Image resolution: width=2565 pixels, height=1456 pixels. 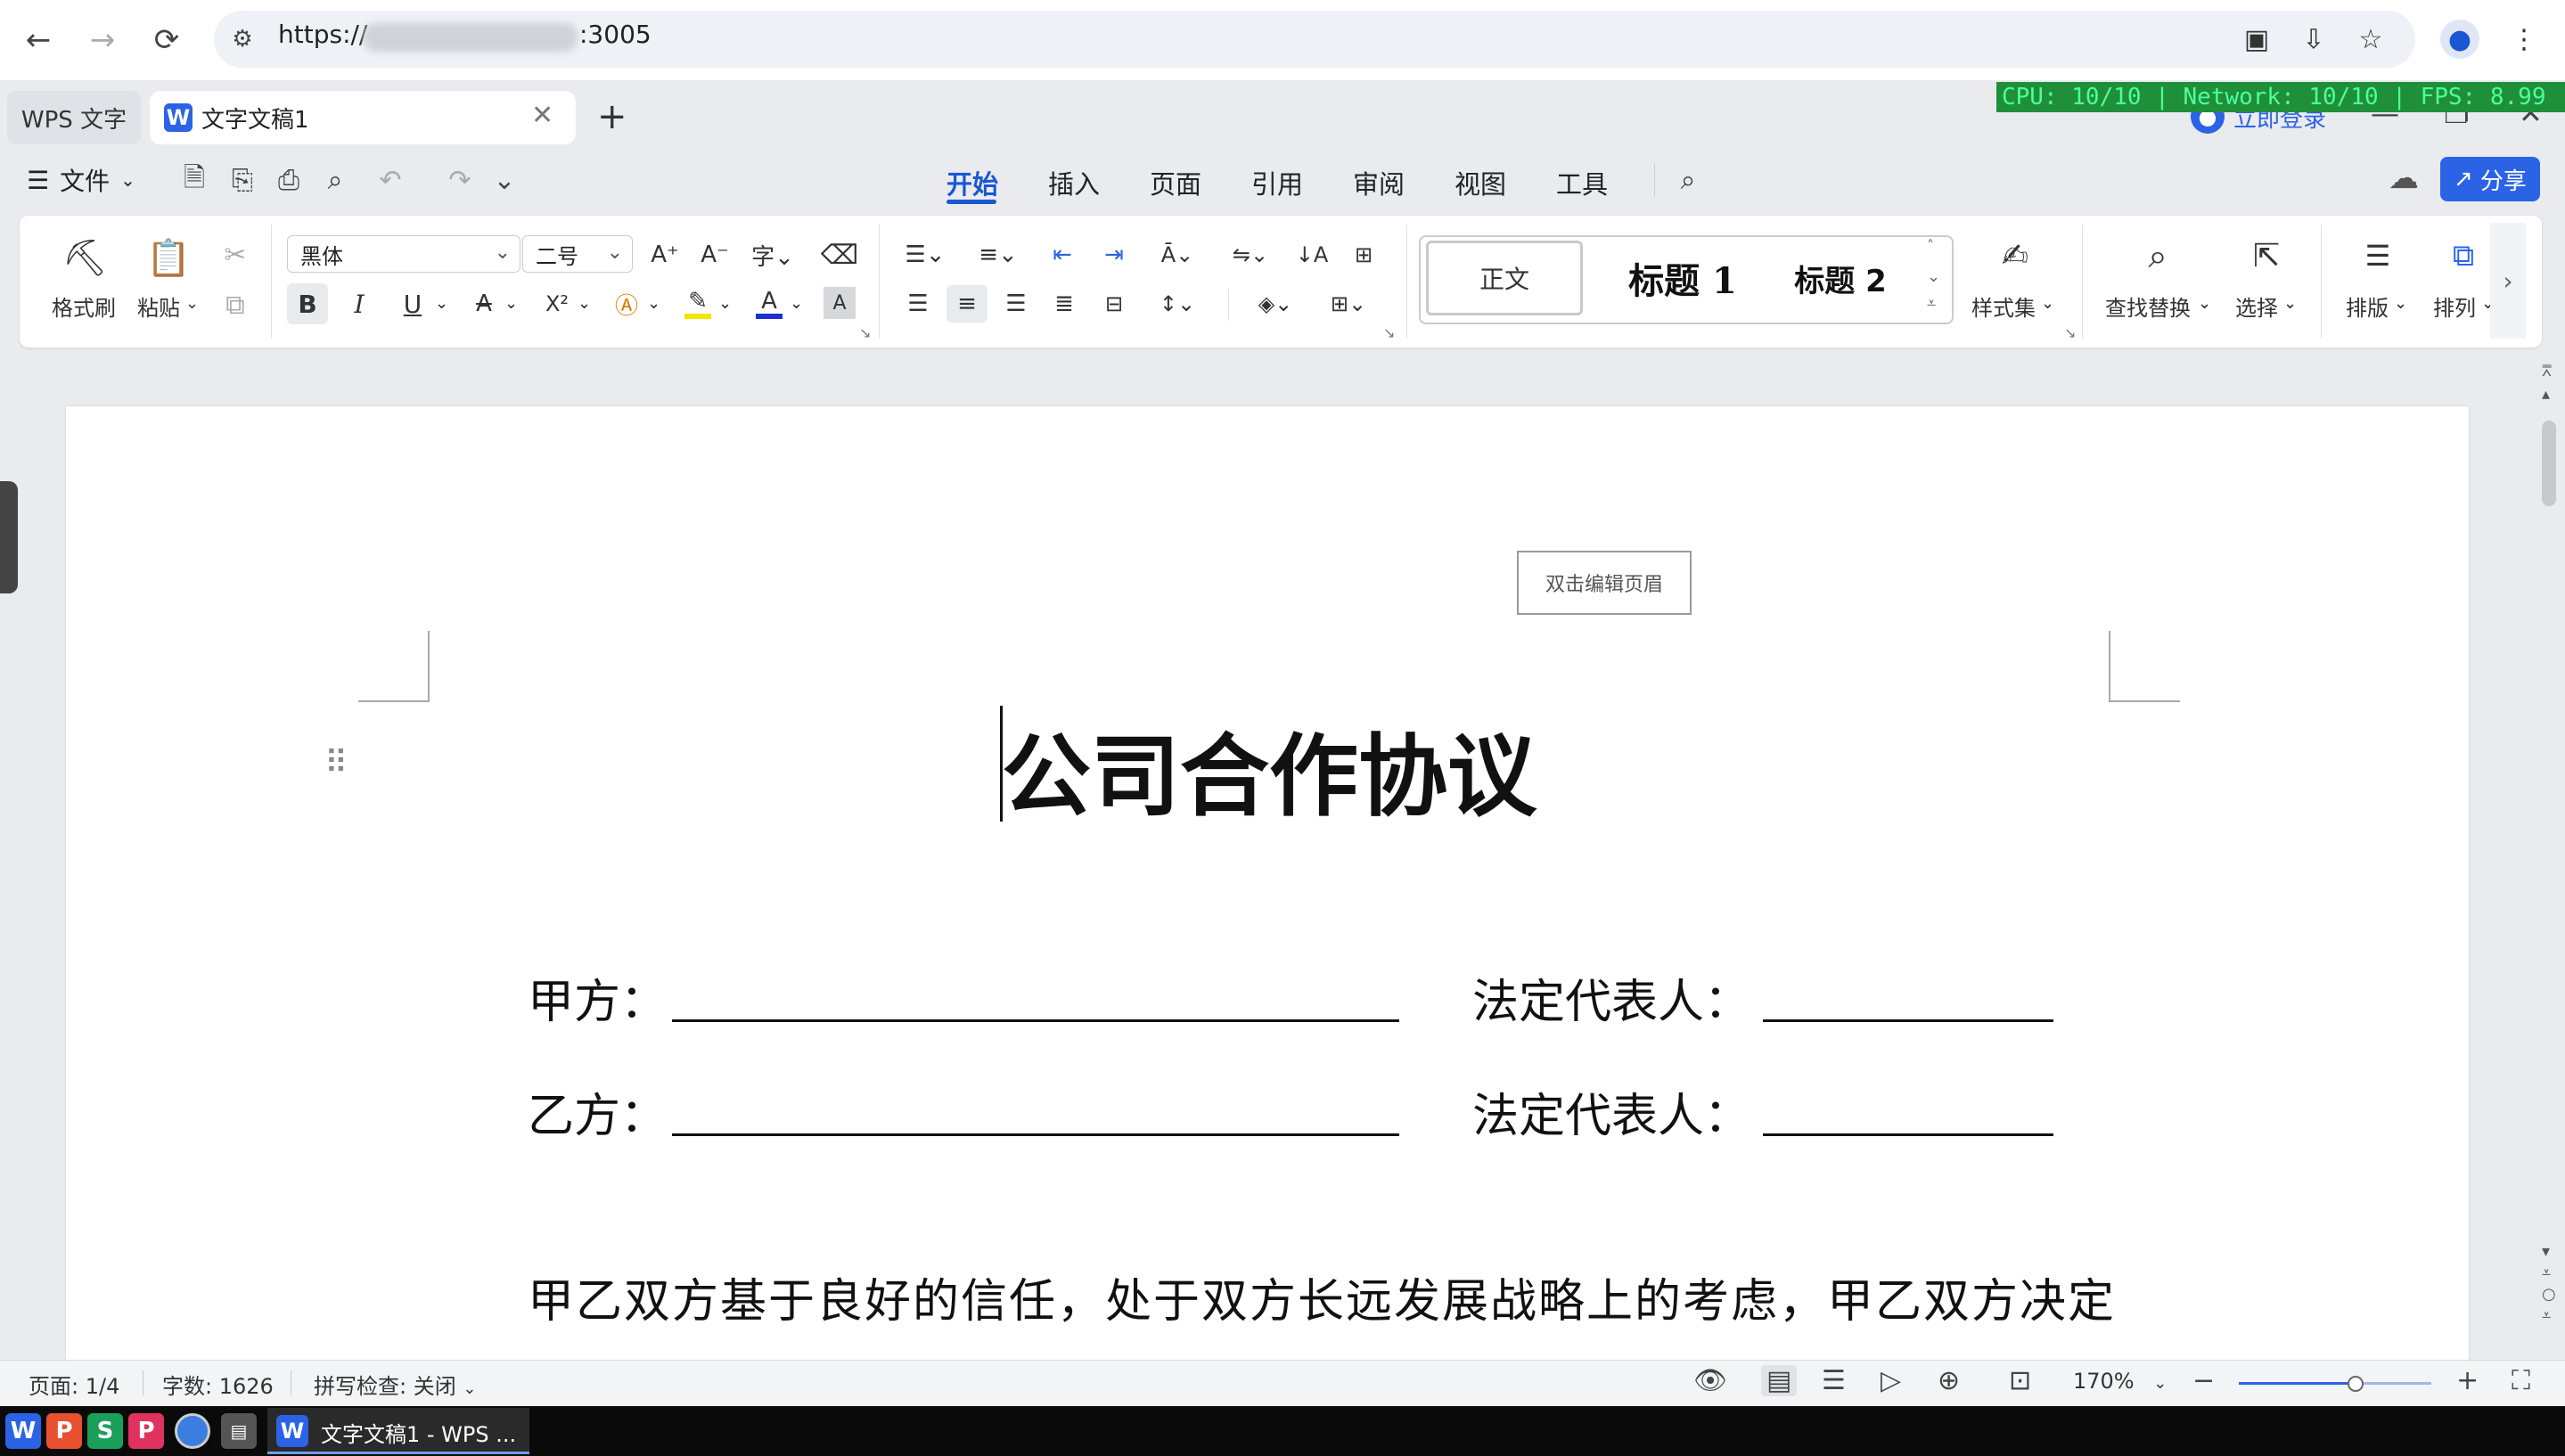 I want to click on tab-page: 页面, so click(x=1175, y=182).